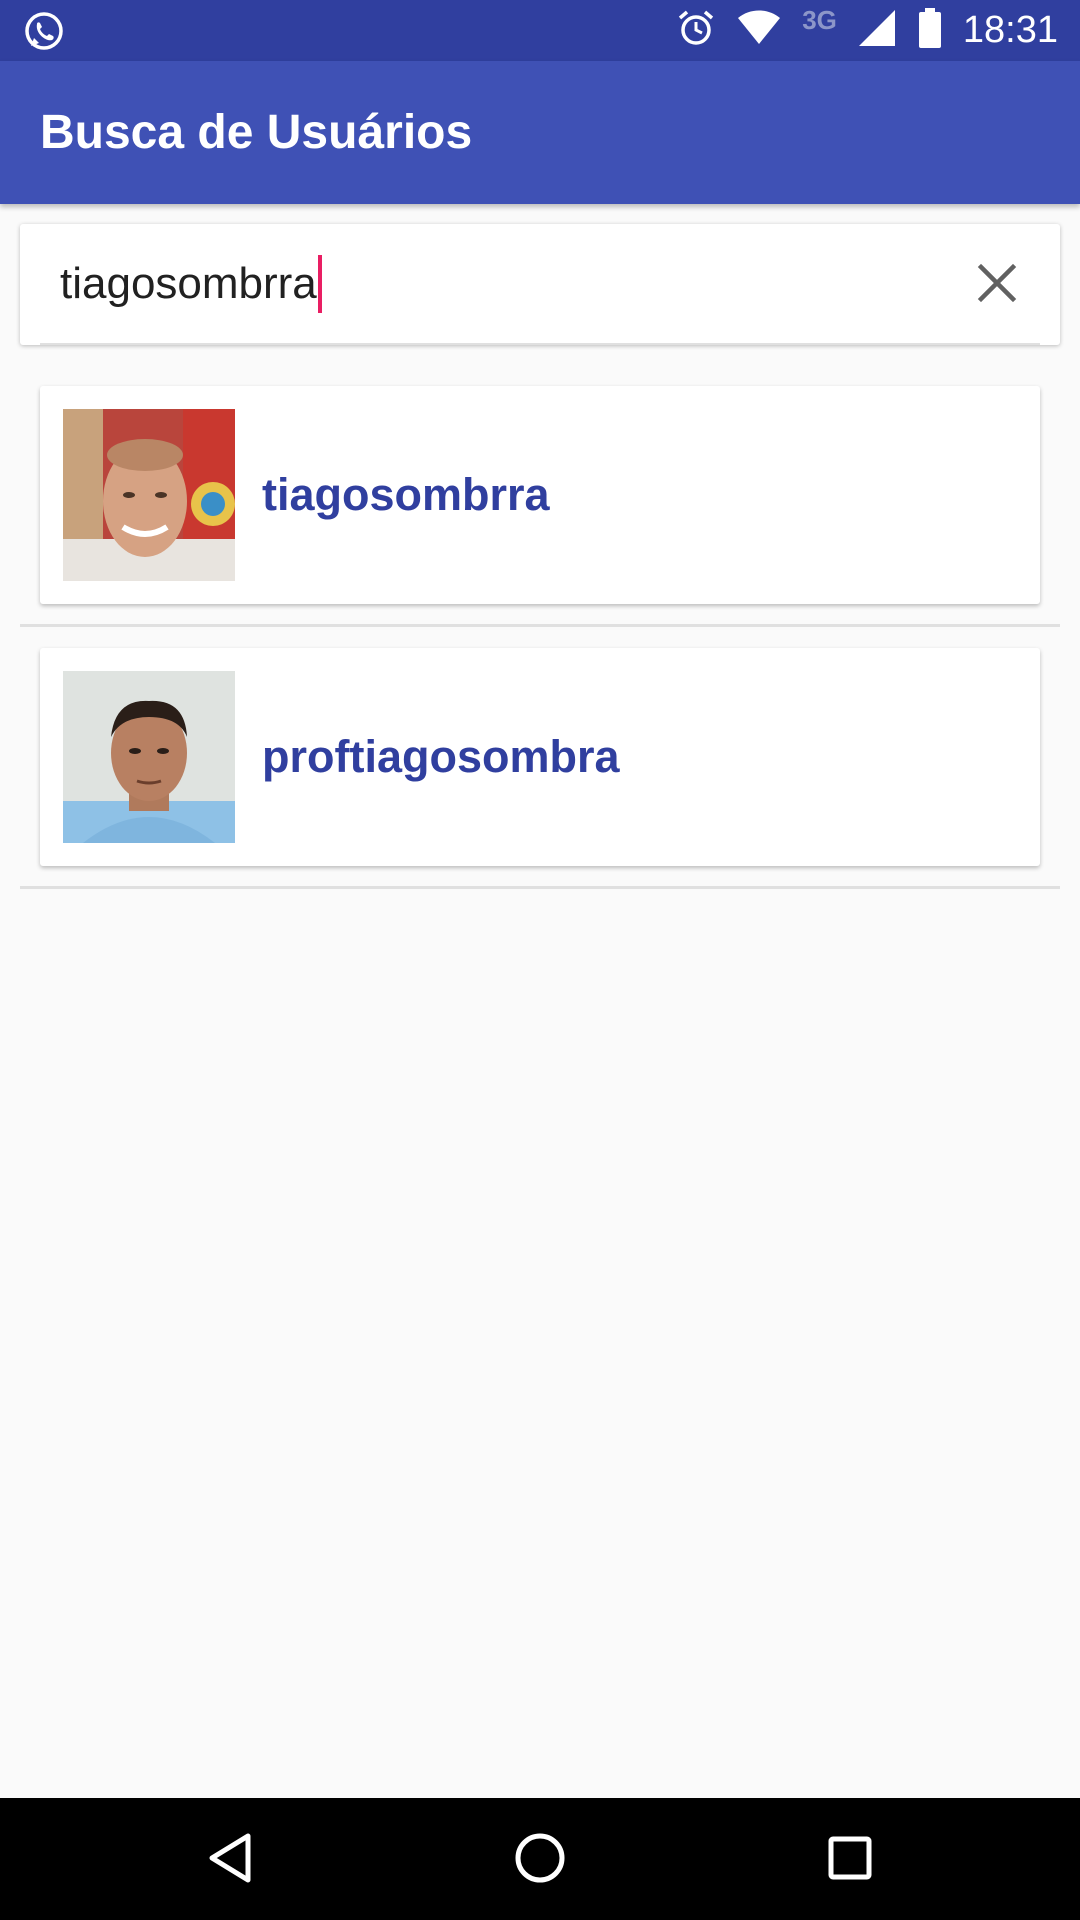 Image resolution: width=1080 pixels, height=1920 pixels. I want to click on wifi-icon, so click(759, 30).